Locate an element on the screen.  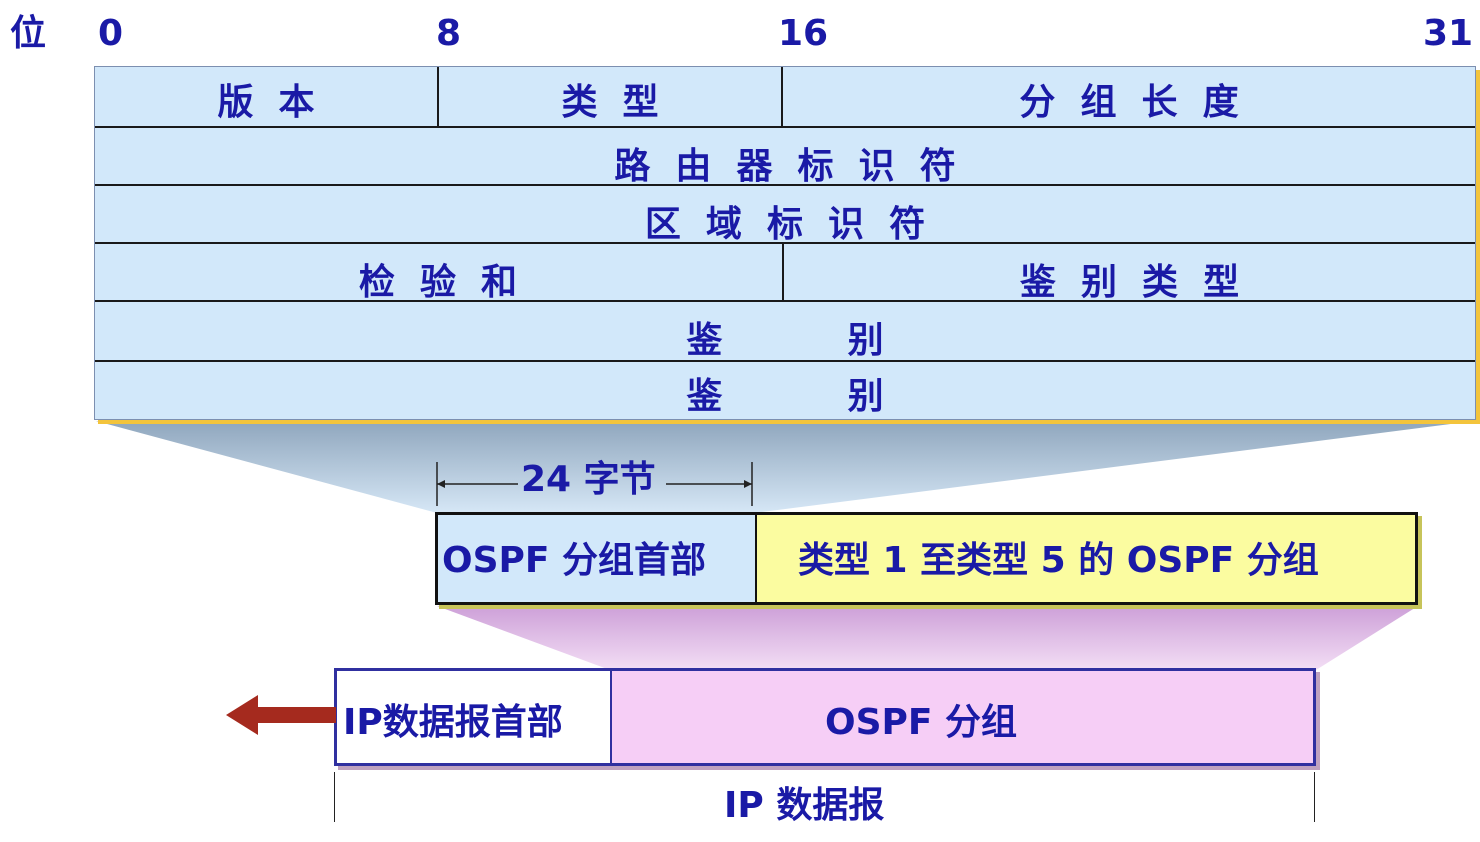
field-packet-length: 分 组 长 度 is located at coordinates (1129, 102).